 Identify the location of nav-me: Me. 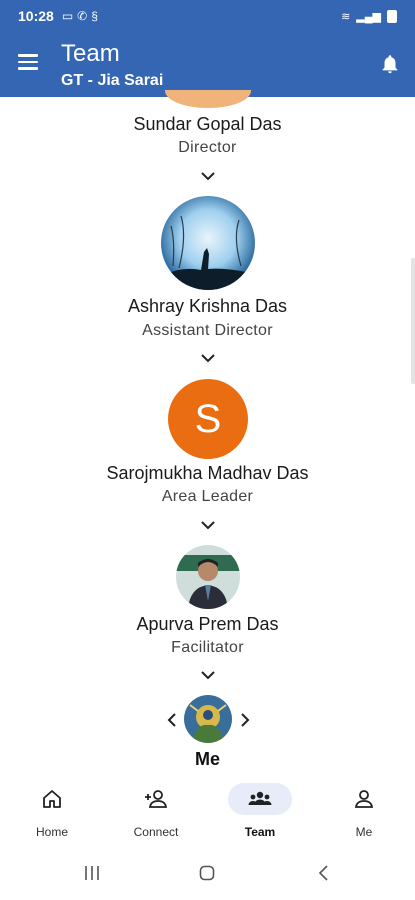
(363, 810).